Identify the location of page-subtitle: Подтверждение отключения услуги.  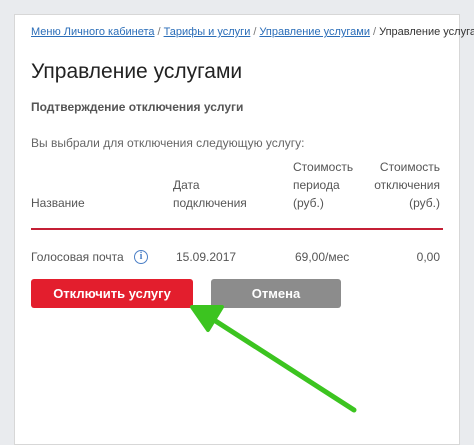
(137, 107).